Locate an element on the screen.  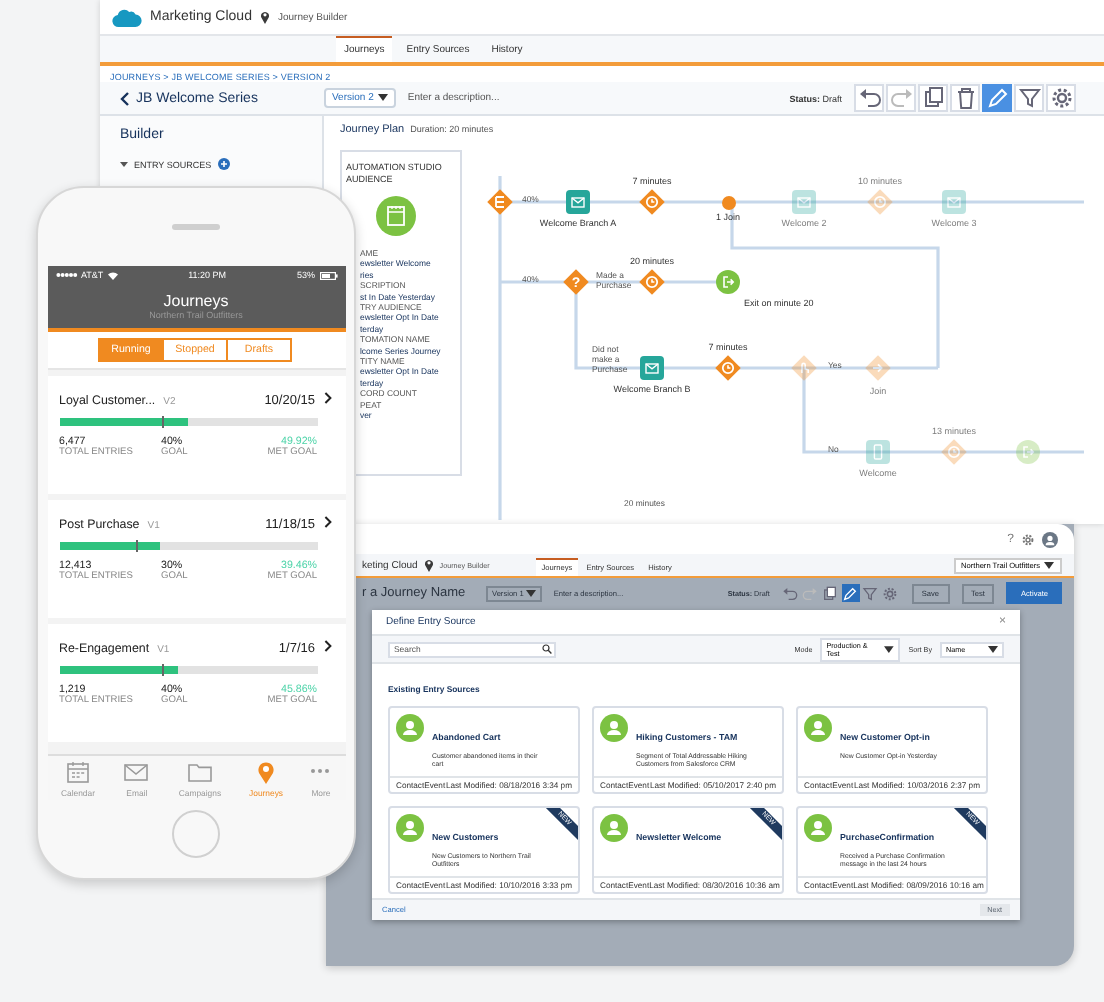
settings-icon is located at coordinates (1028, 539).